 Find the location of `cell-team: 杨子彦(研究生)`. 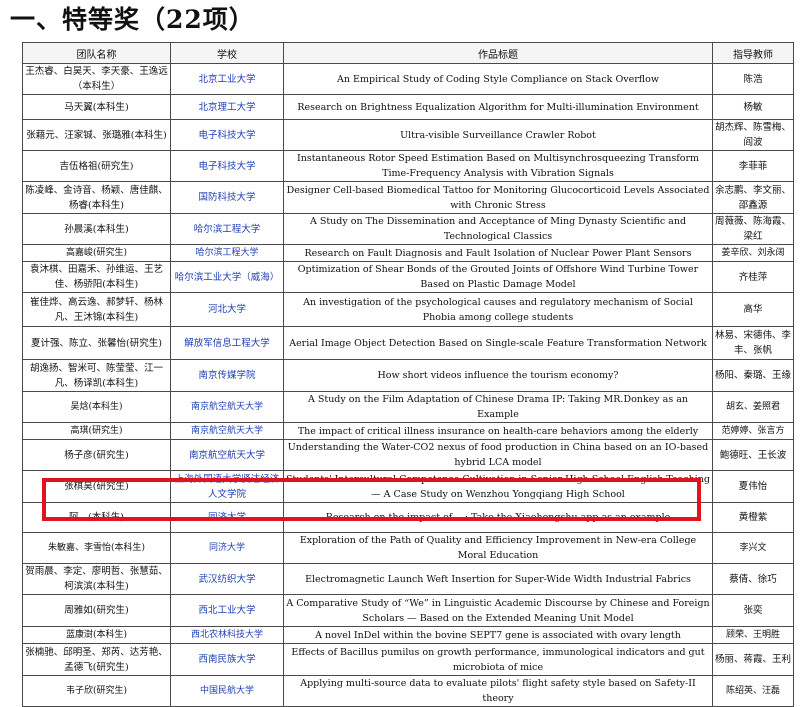

cell-team: 杨子彦(研究生) is located at coordinates (96, 455).